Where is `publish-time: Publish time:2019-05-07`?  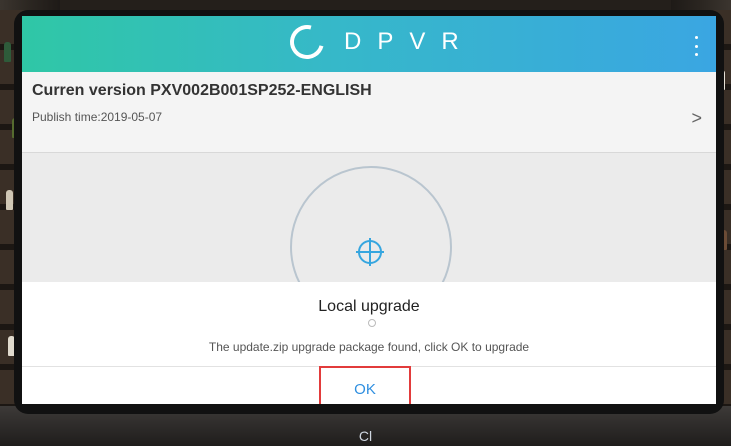 publish-time: Publish time:2019-05-07 is located at coordinates (97, 117).